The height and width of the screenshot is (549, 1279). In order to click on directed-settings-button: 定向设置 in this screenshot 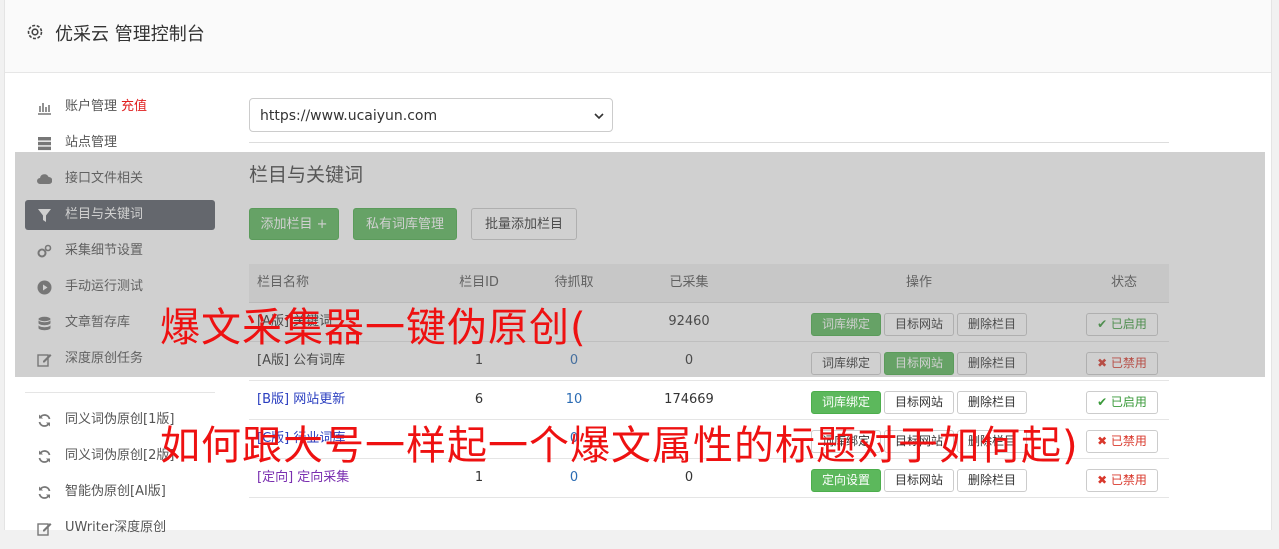, I will do `click(846, 480)`.